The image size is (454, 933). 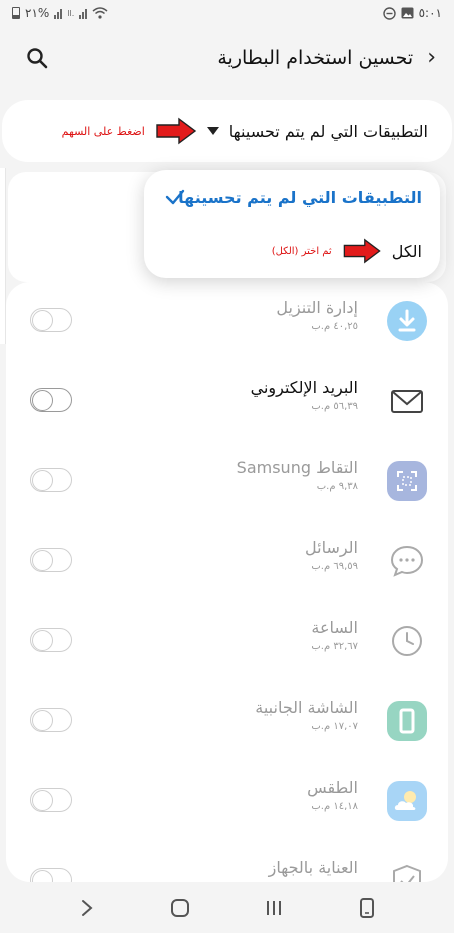 I want to click on dropdown-arrow-icon, so click(x=212, y=131).